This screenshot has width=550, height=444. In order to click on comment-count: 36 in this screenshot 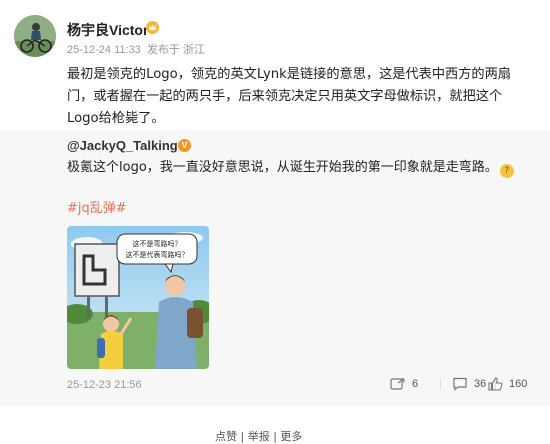, I will do `click(480, 384)`.